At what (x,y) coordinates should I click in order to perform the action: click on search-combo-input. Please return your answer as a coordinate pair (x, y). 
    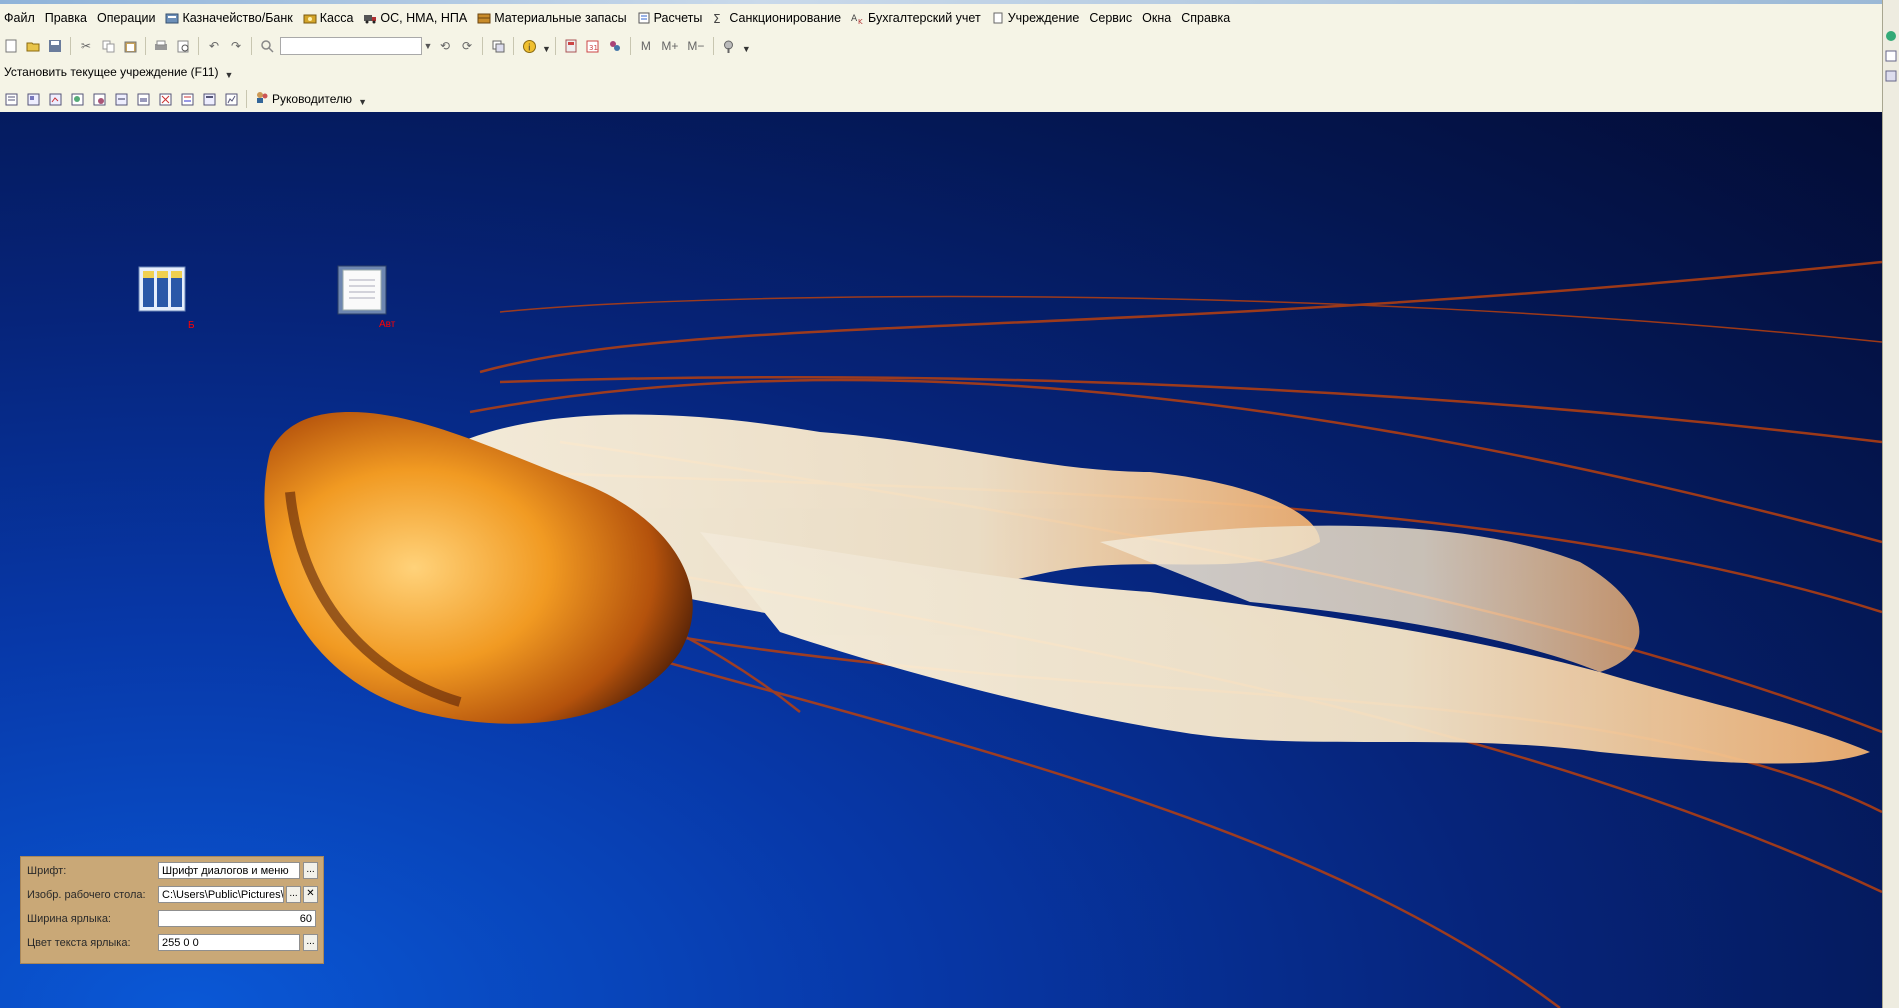
    Looking at the image, I should click on (351, 46).